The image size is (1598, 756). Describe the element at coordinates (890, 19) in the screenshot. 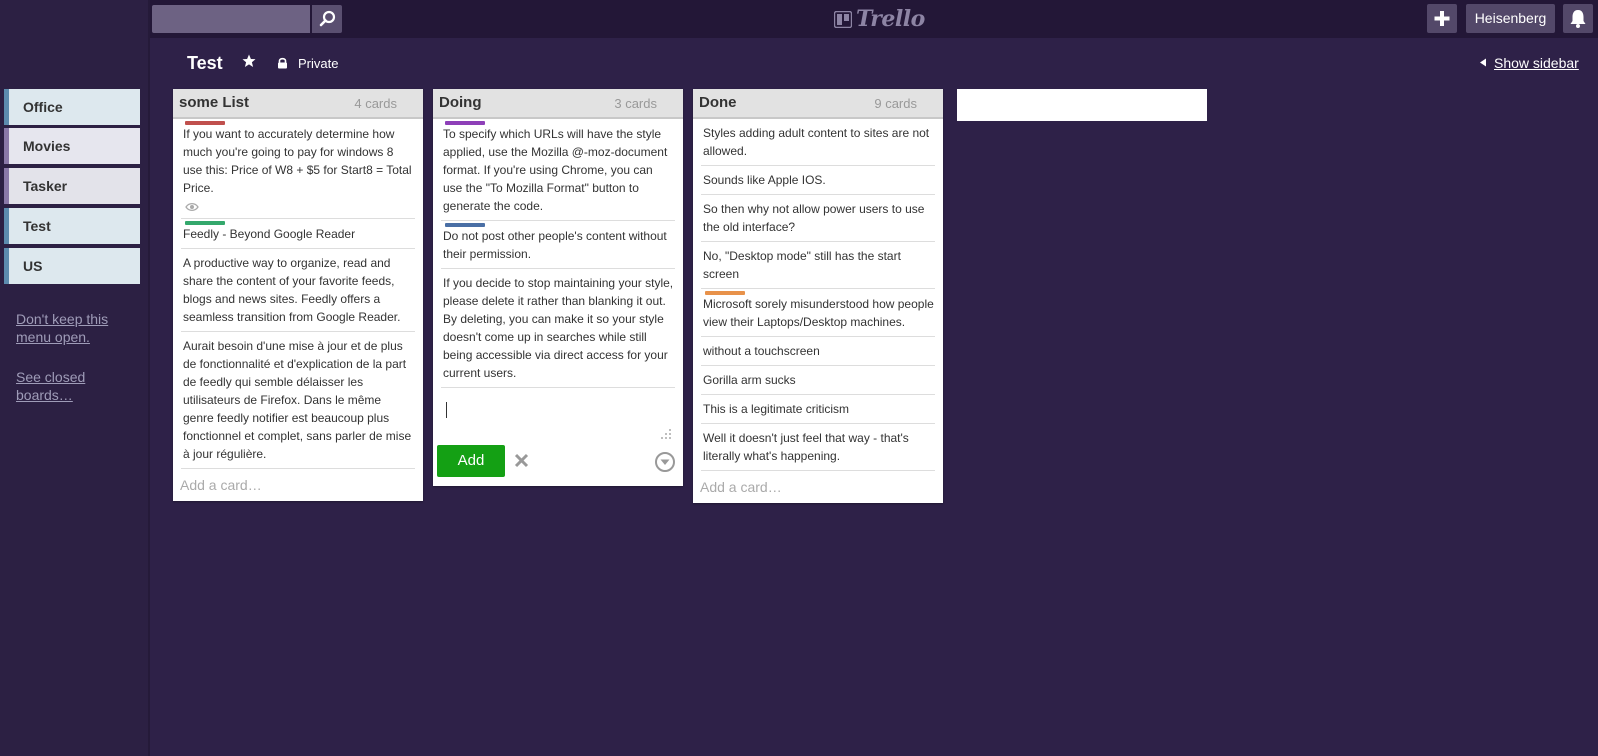

I see `logo-text: Trello` at that location.